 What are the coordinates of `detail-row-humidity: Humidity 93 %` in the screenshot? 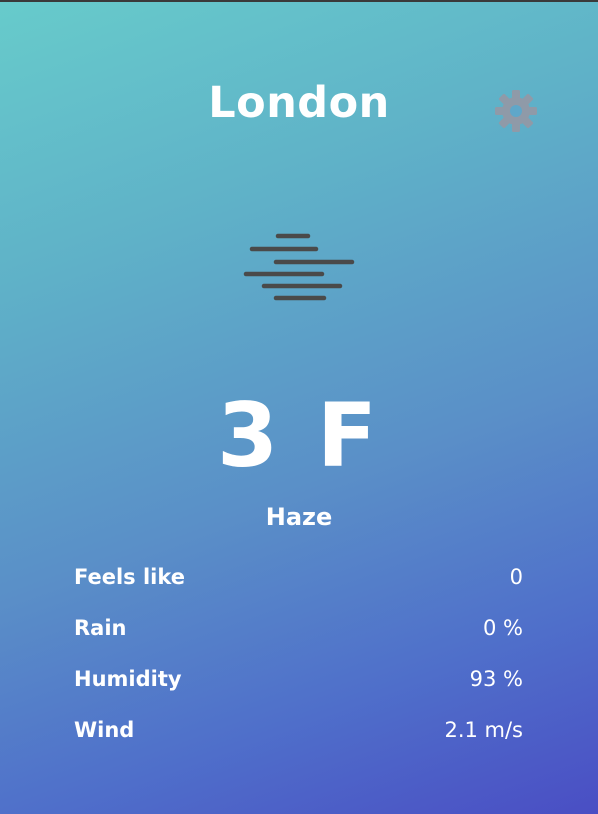 It's located at (298, 678).